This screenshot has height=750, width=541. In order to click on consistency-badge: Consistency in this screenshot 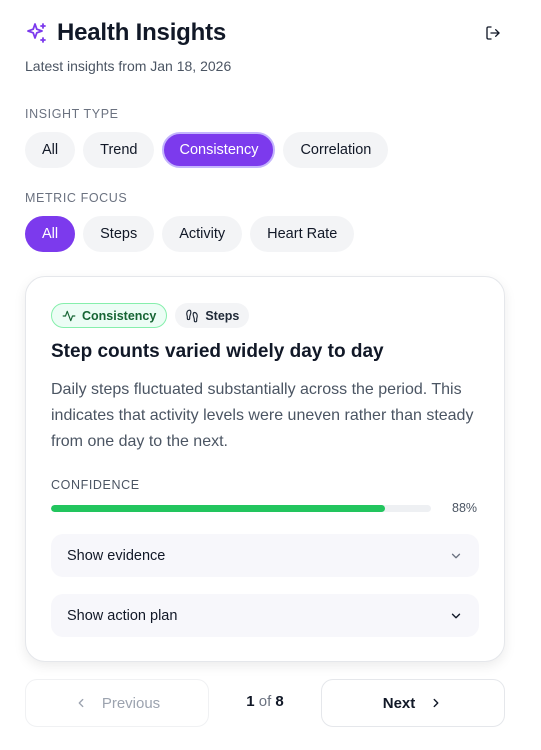, I will do `click(109, 315)`.